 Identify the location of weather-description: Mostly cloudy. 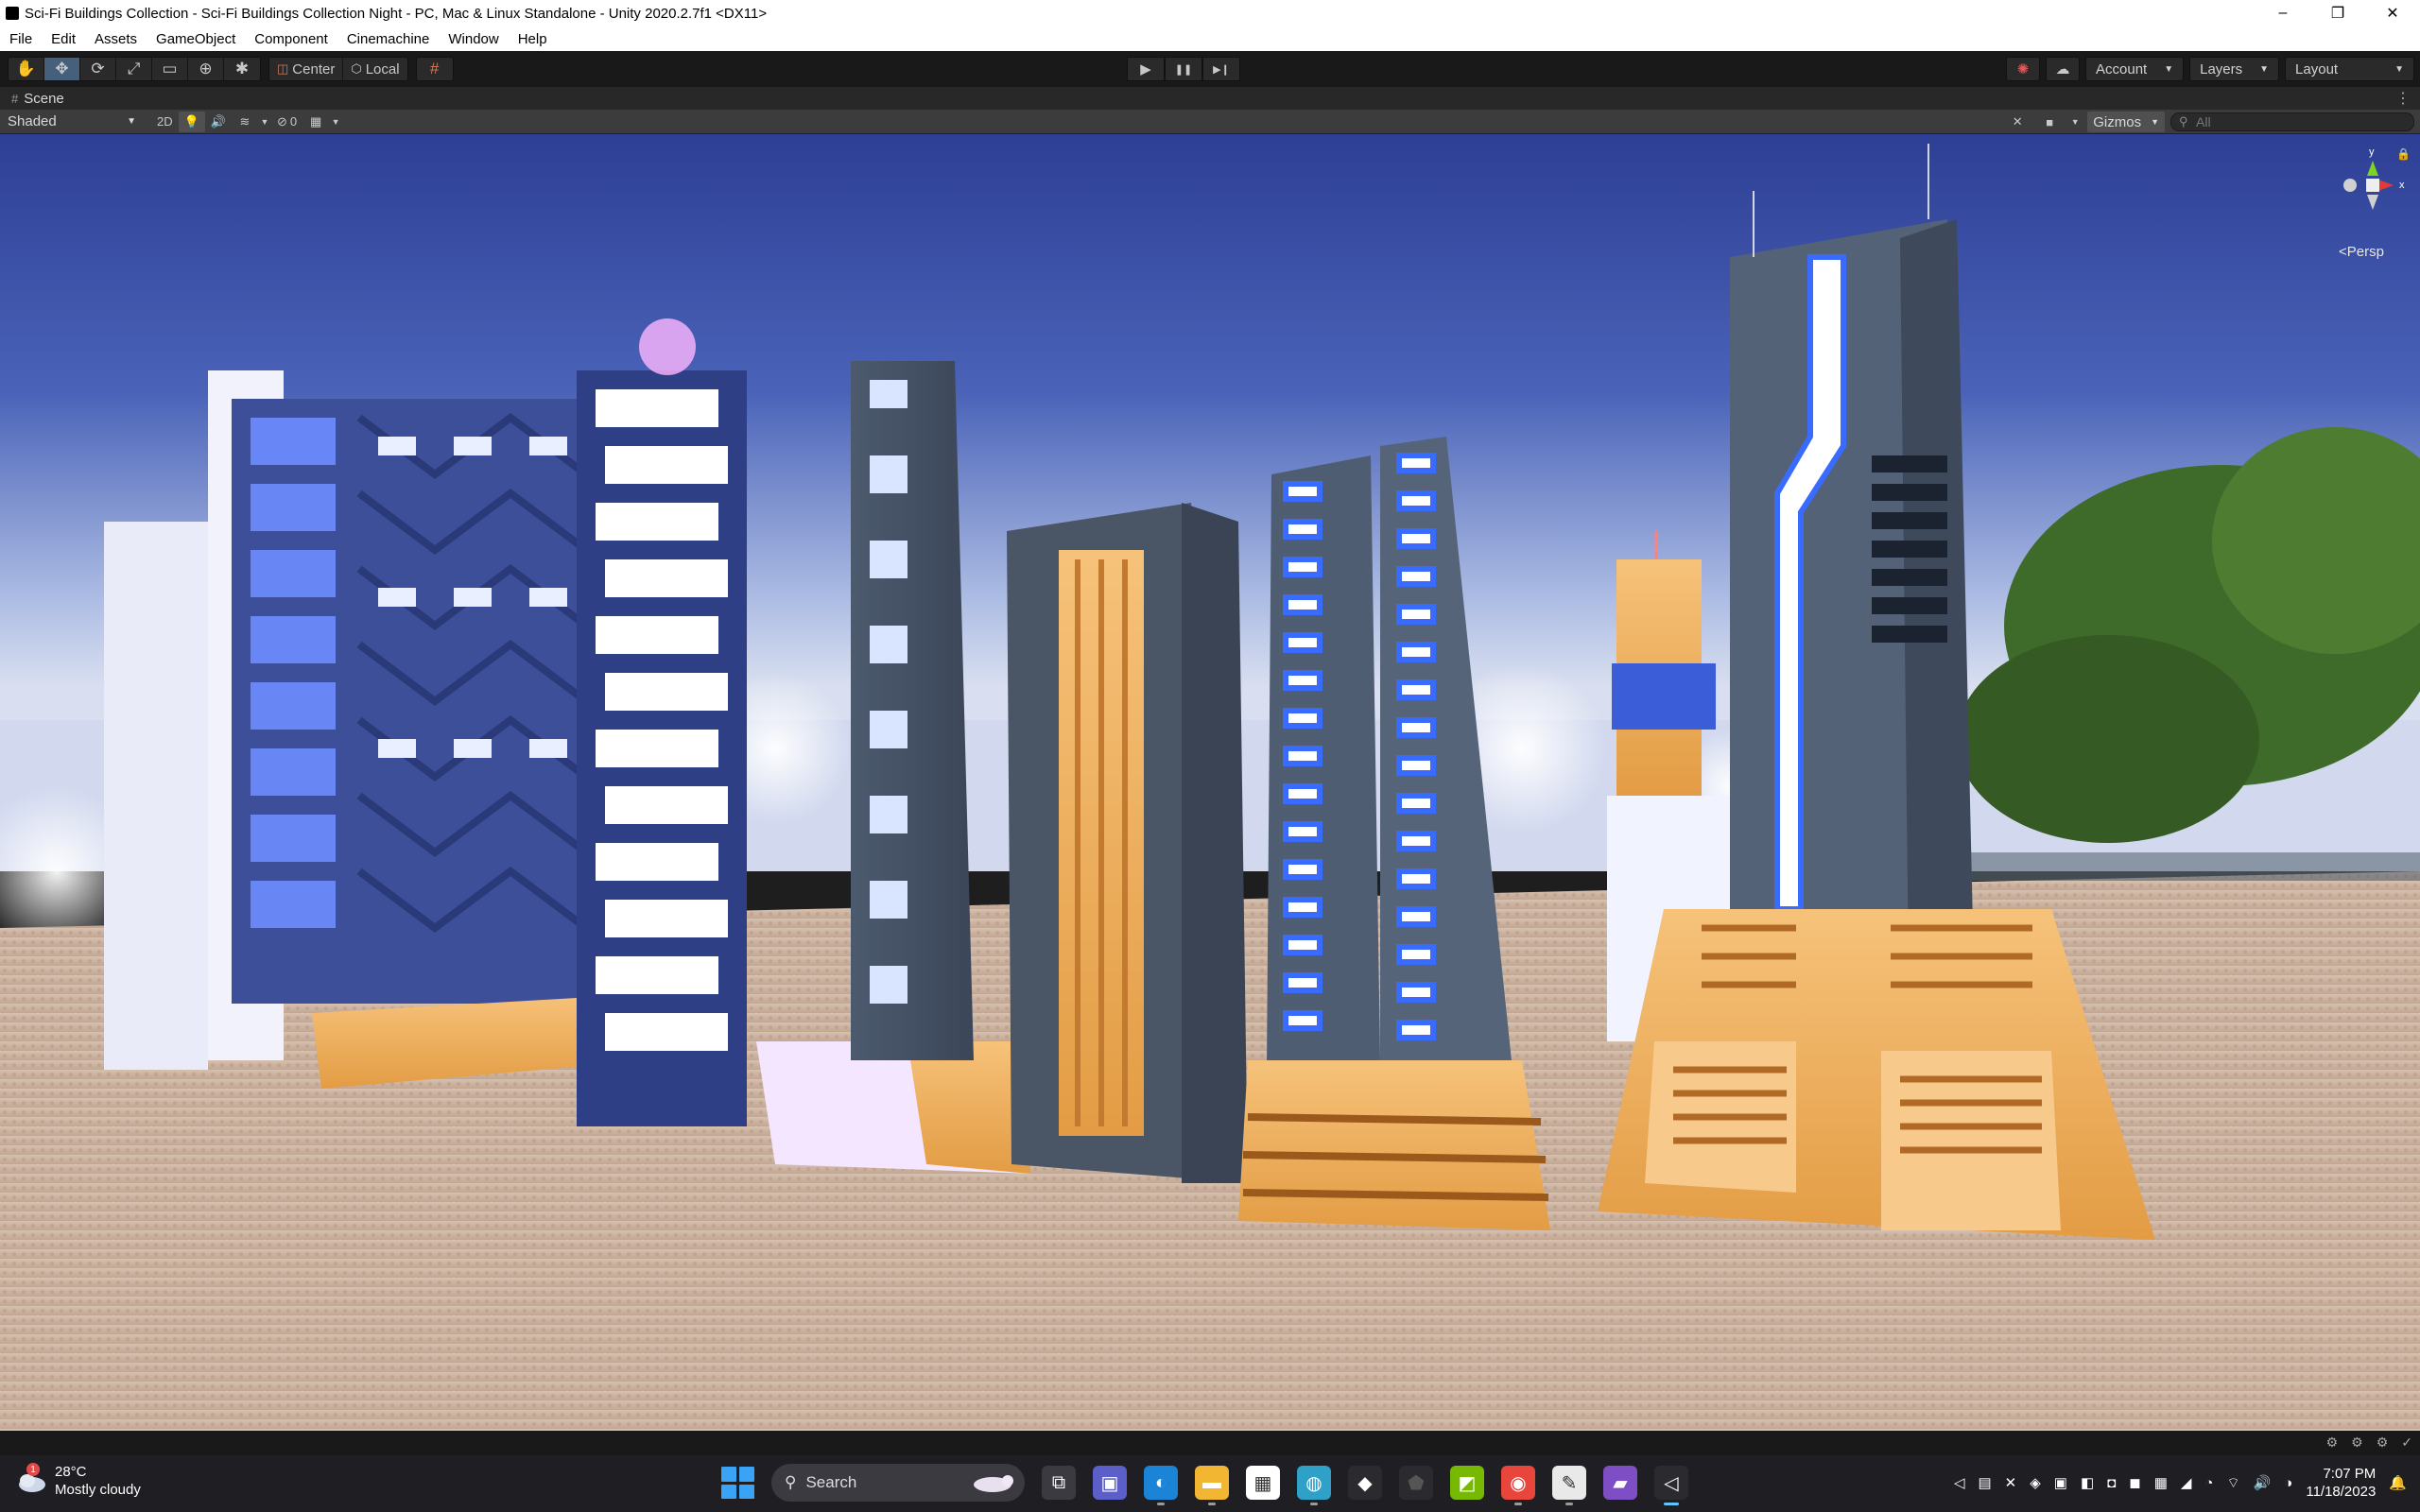
(98, 1490).